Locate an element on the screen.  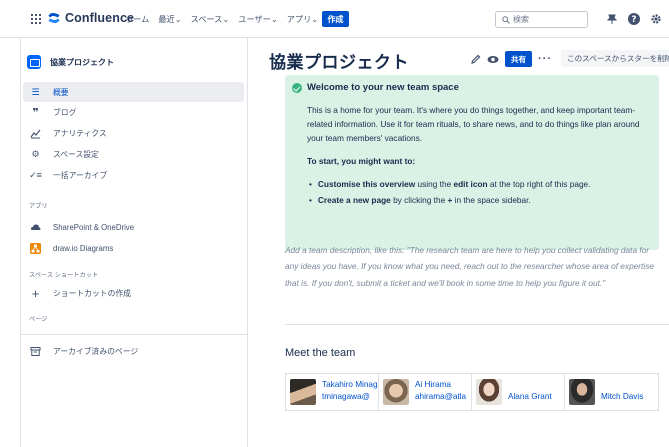
sidebar-app-sharepoint: SharePoint & OneDrive is located at coordinates (133, 227).